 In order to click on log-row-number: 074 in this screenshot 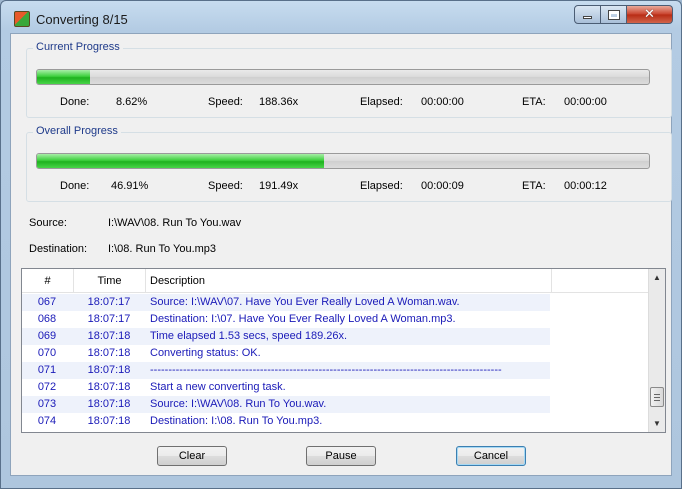, I will do `click(47, 421)`.